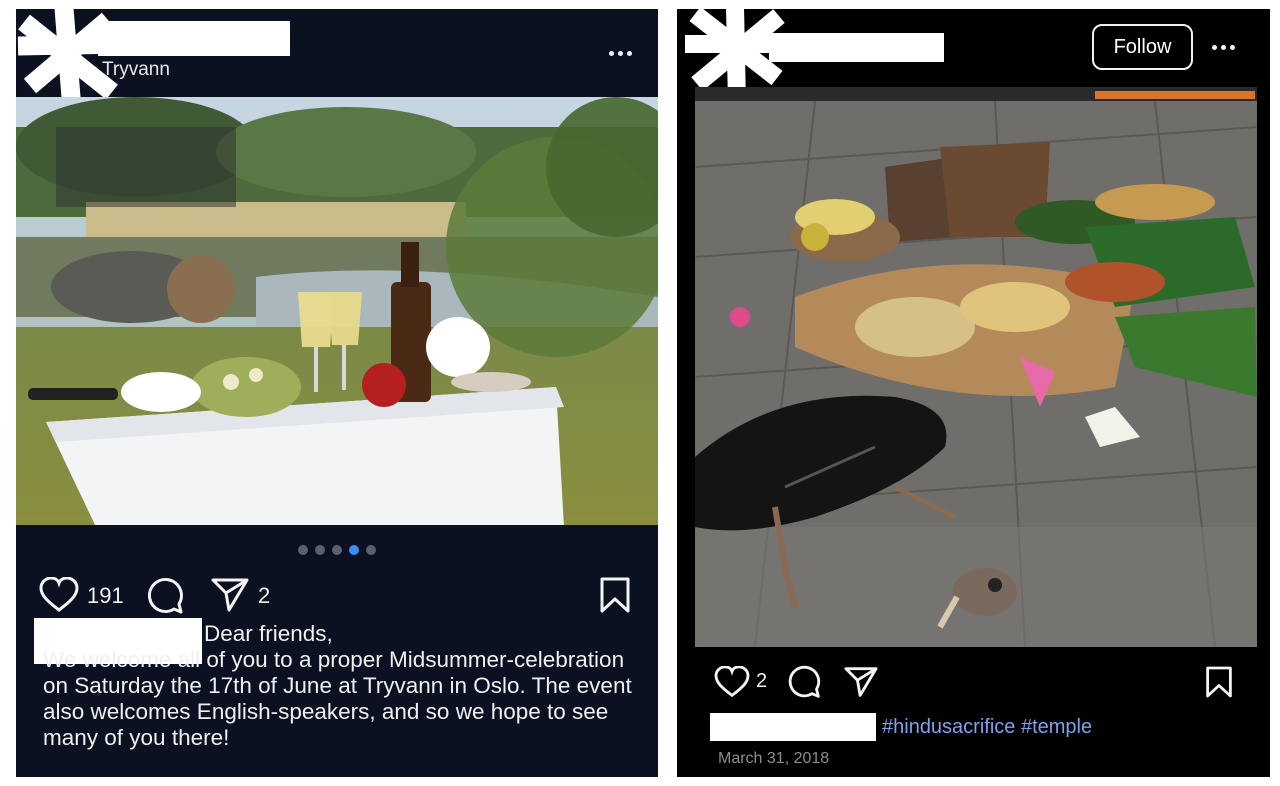 This screenshot has width=1280, height=786. Describe the element at coordinates (268, 633) in the screenshot. I see `caption-greeting: Dear friends,` at that location.